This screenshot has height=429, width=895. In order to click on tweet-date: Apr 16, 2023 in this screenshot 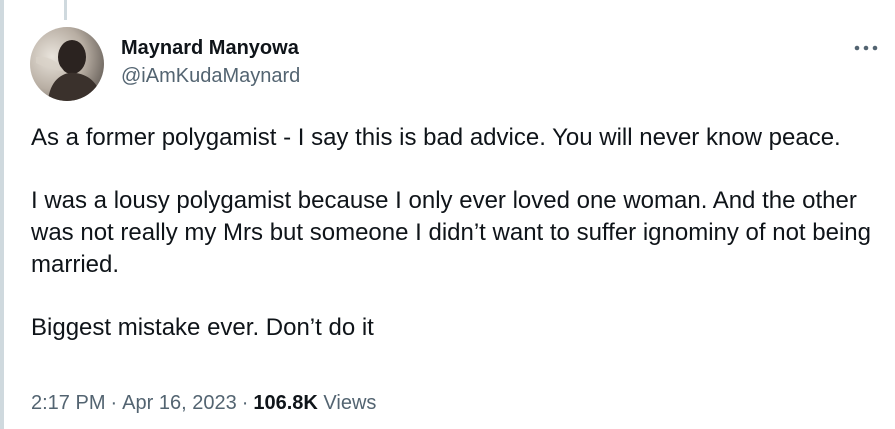, I will do `click(179, 403)`.